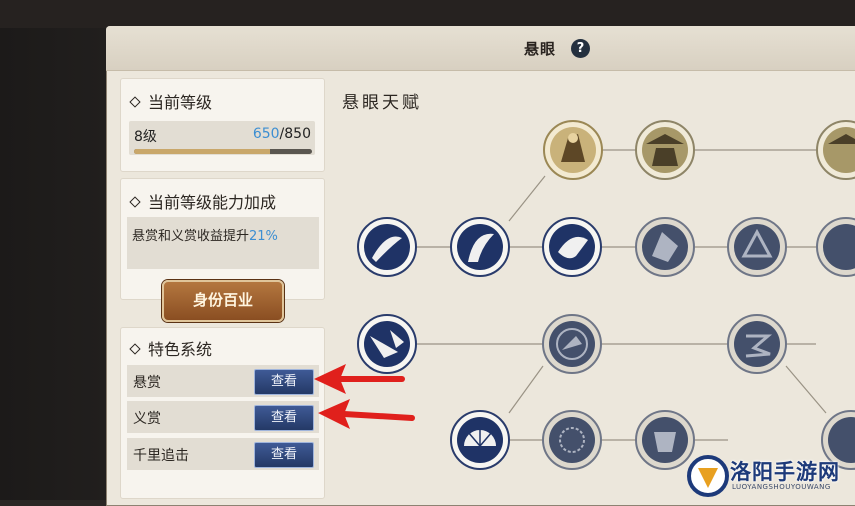 The image size is (855, 506). Describe the element at coordinates (785, 472) in the screenshot. I see `watermark-text: 洛阳手游网` at that location.